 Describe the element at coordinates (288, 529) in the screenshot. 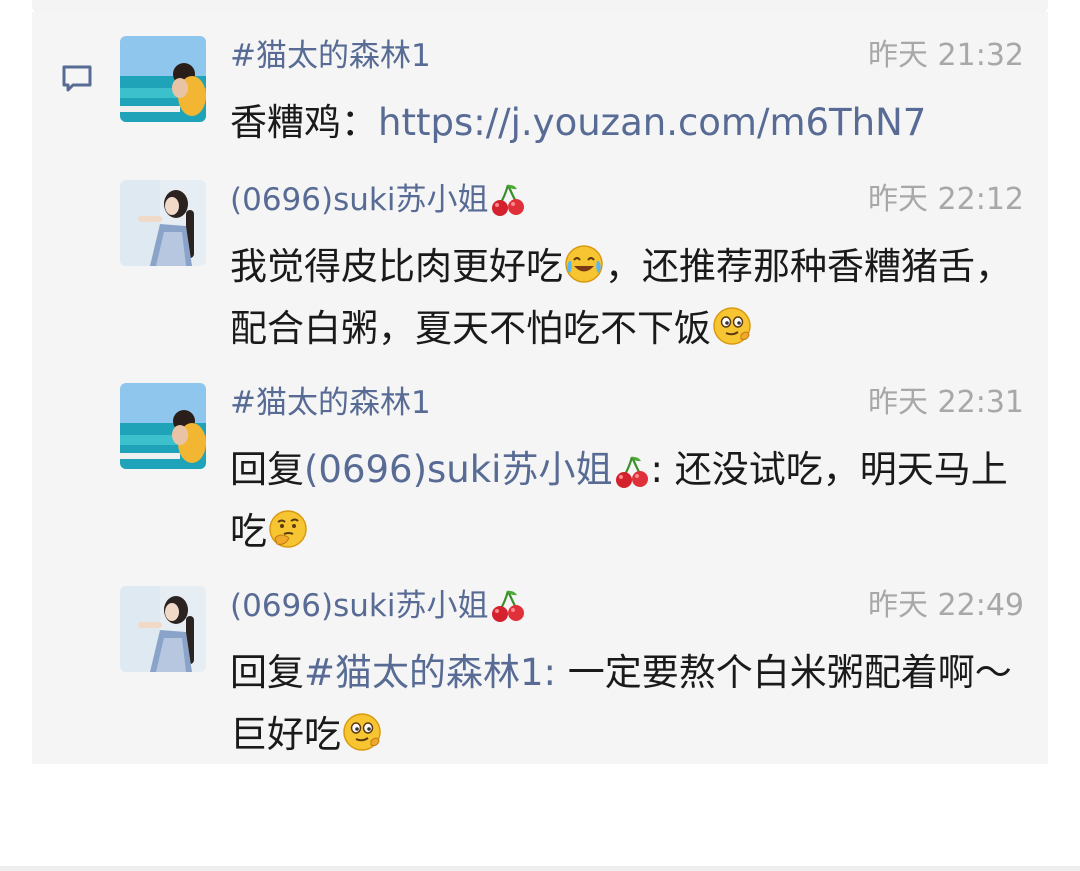

I see `thinking-face-emoji-icon` at that location.